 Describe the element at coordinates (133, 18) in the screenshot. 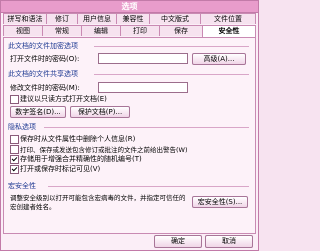

I see `tab-compatibility: 兼容性` at that location.